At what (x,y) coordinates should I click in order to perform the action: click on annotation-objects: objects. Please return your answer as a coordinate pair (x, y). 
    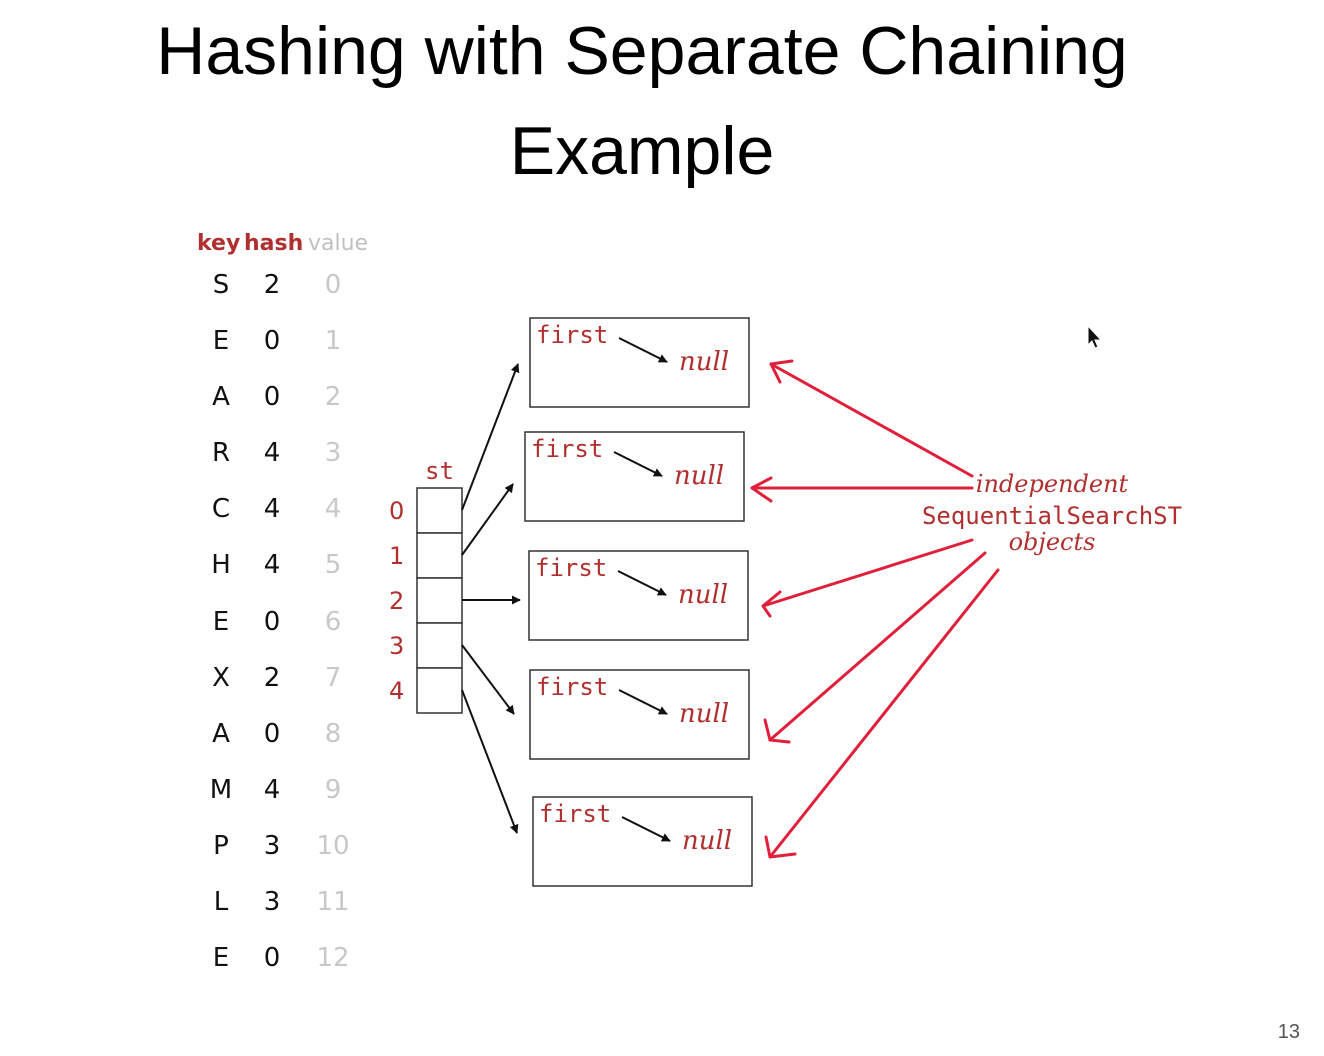
    Looking at the image, I should click on (1052, 542).